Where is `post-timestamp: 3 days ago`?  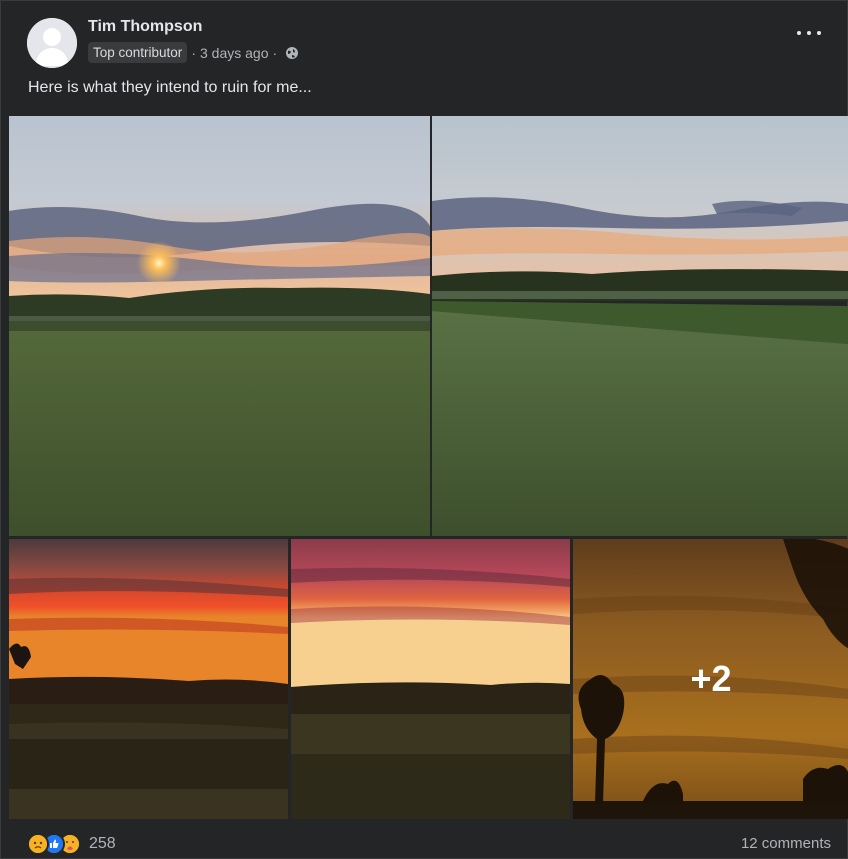 post-timestamp: 3 days ago is located at coordinates (234, 53).